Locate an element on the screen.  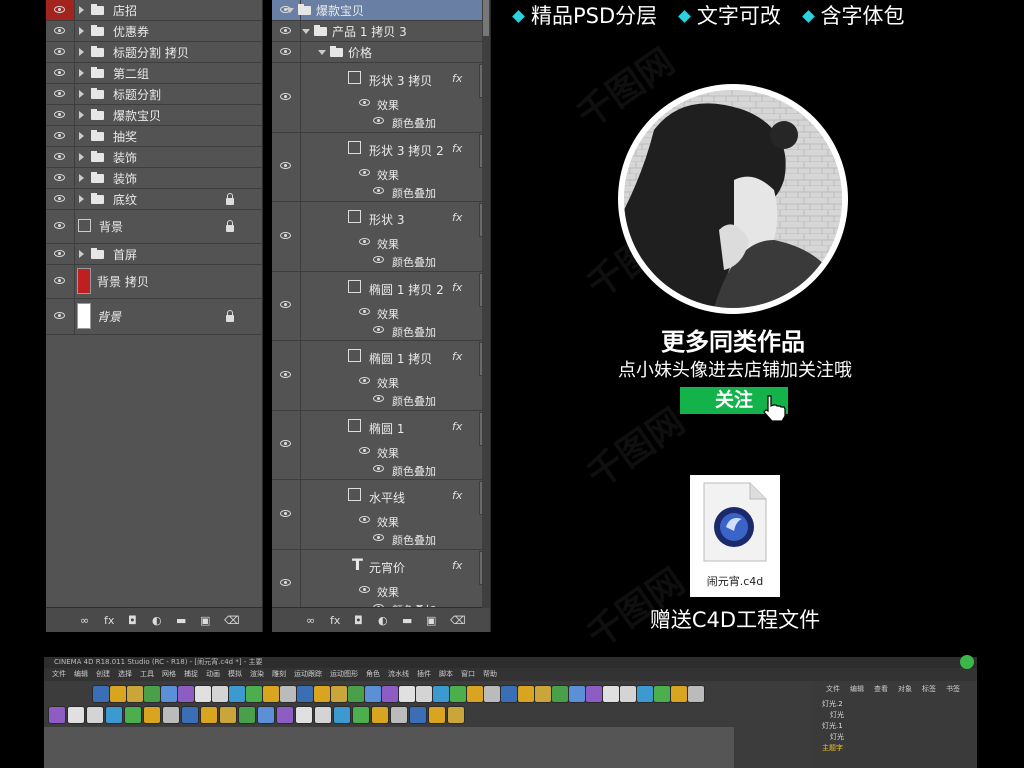
object-row: 主题字 is located at coordinates (892, 748).